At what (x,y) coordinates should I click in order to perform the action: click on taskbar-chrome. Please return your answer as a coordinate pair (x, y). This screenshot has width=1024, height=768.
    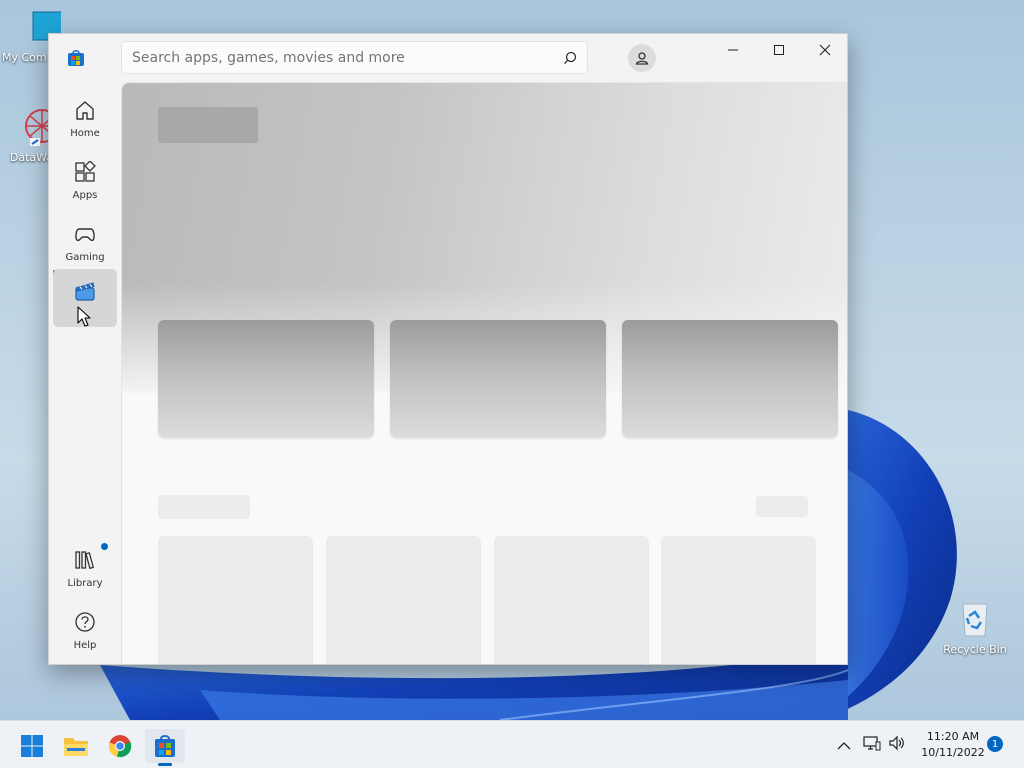
    Looking at the image, I should click on (120, 746).